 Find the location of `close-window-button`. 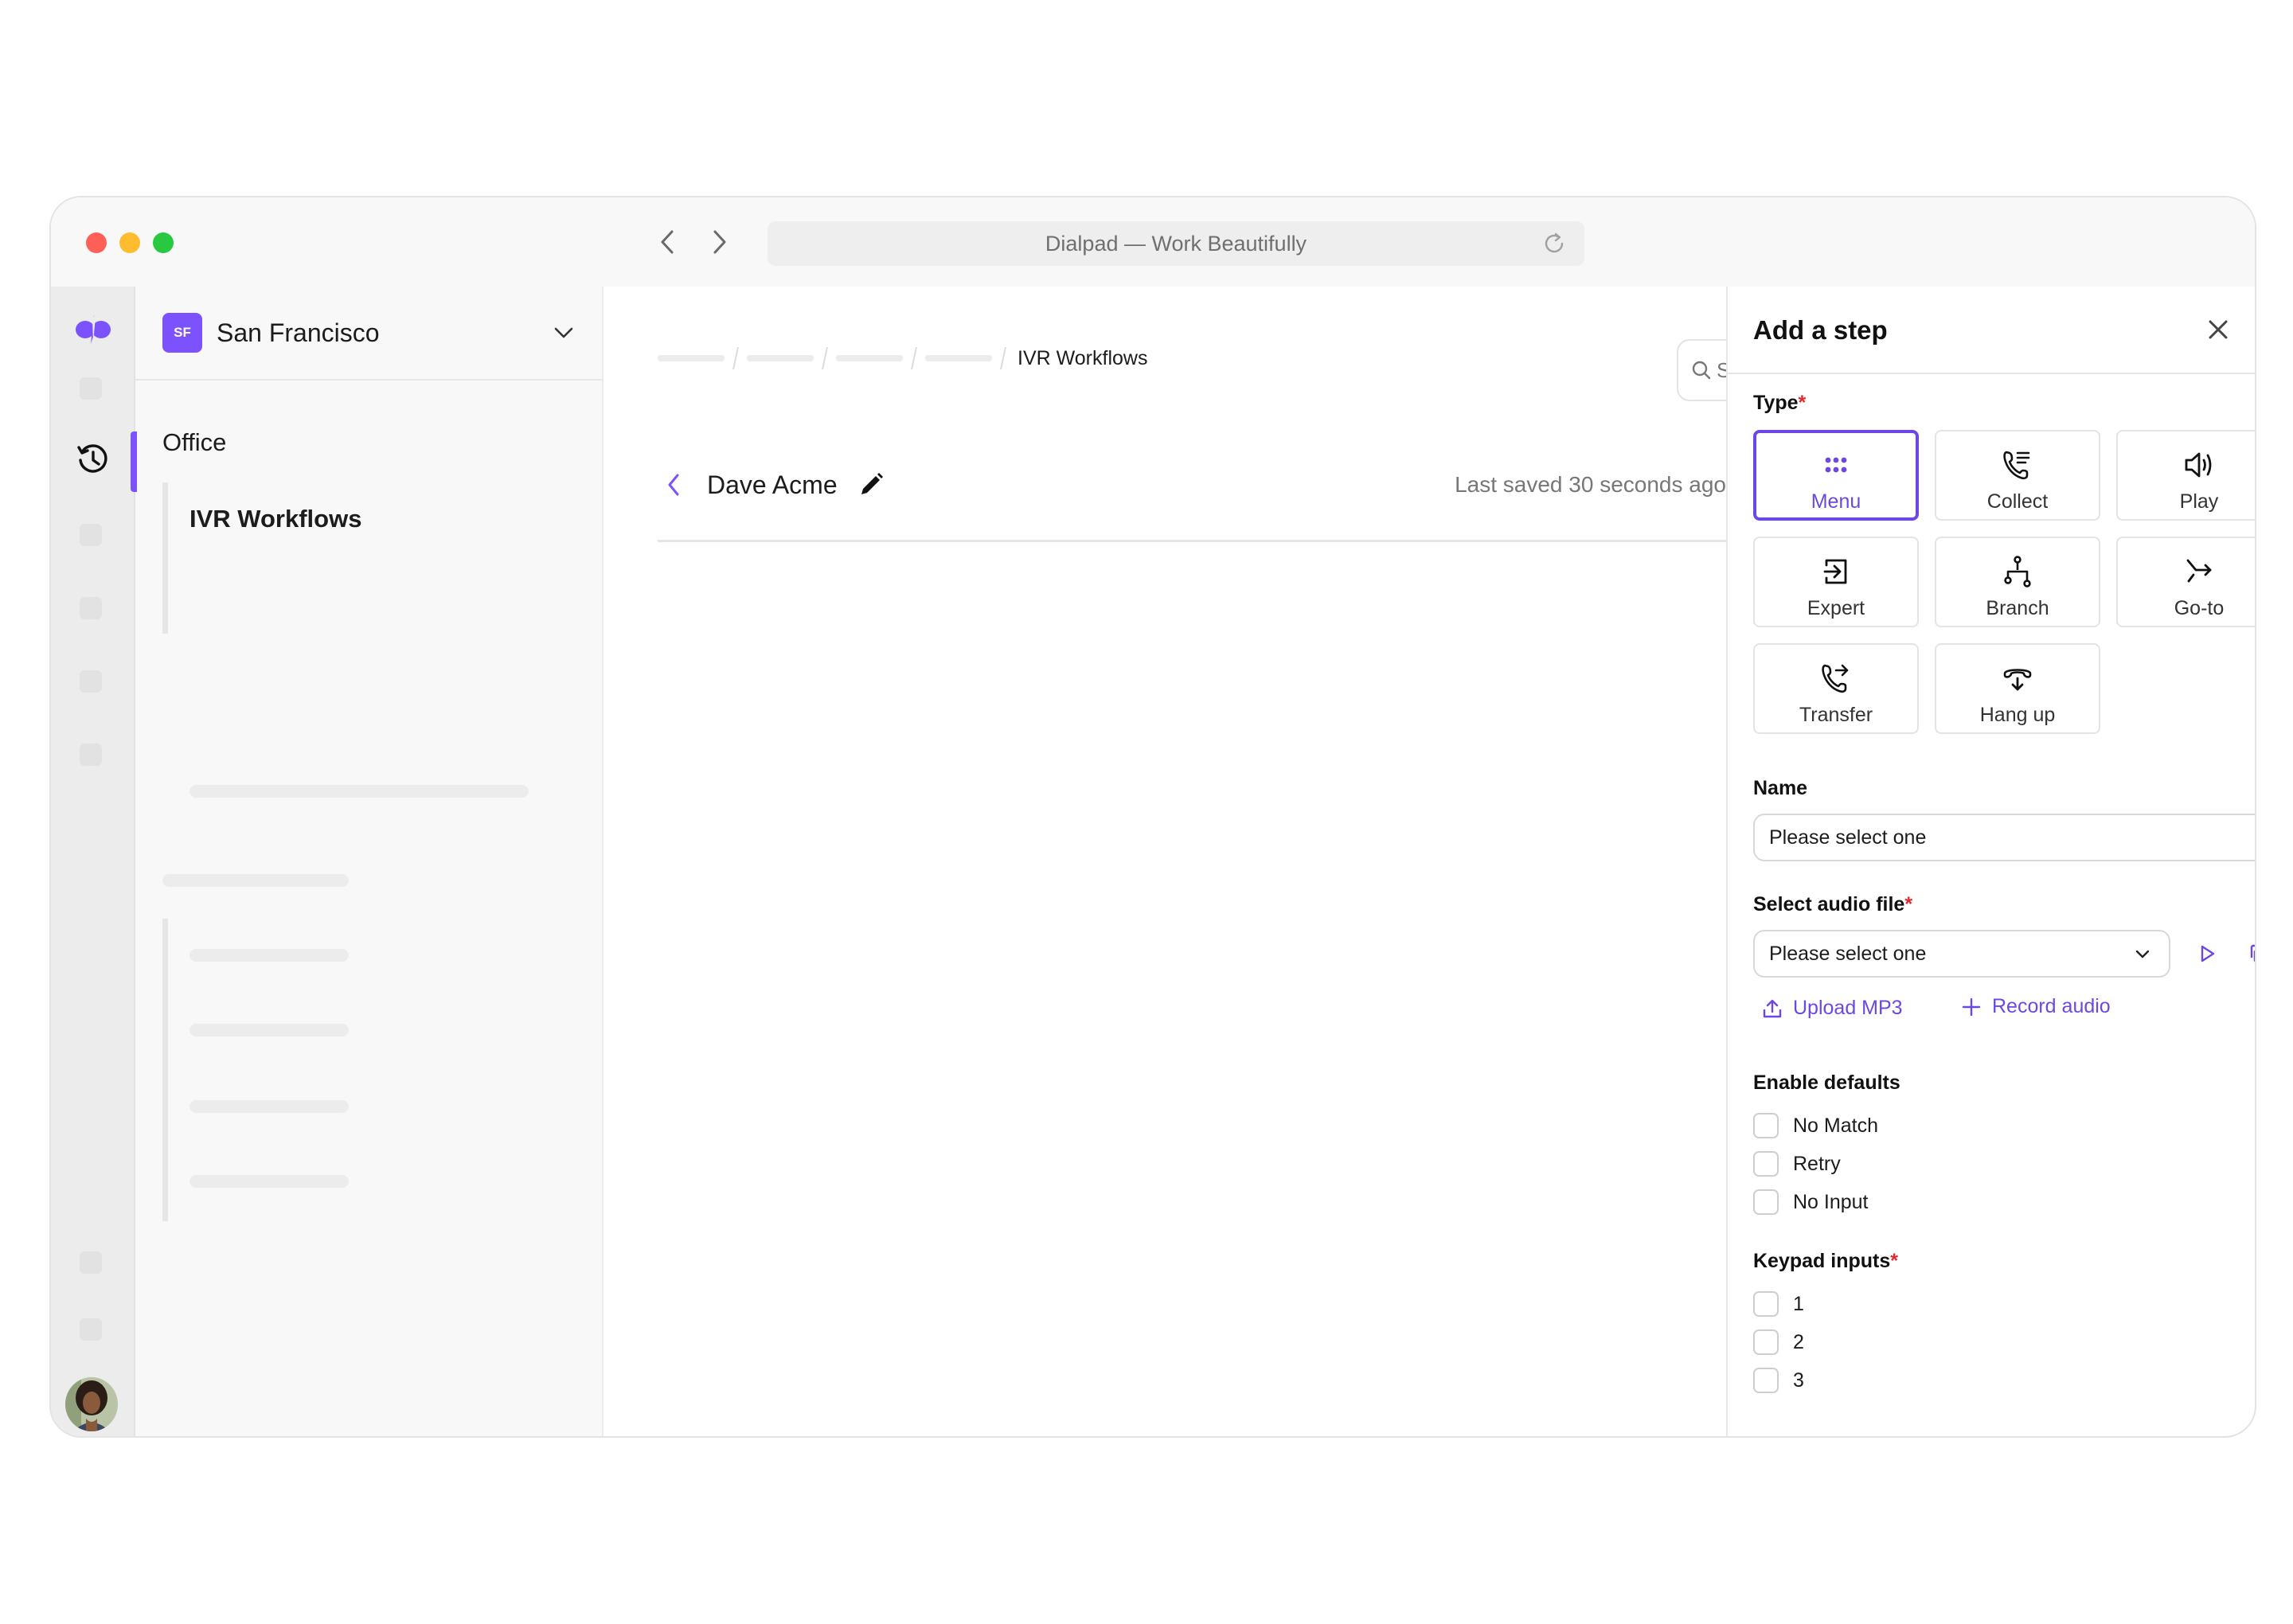

close-window-button is located at coordinates (96, 242).